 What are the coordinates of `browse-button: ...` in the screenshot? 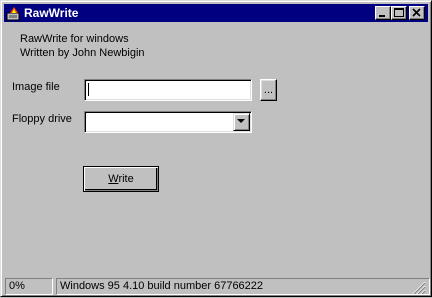 It's located at (268, 90).